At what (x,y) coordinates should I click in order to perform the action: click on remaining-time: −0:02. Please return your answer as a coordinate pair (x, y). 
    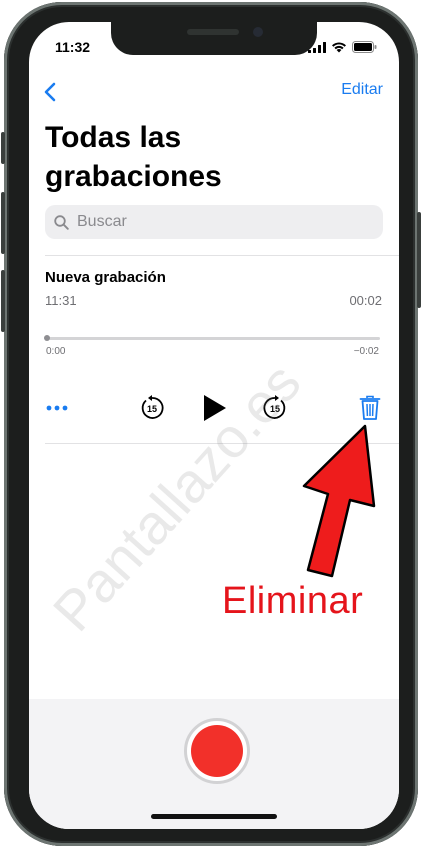
    Looking at the image, I should click on (366, 351).